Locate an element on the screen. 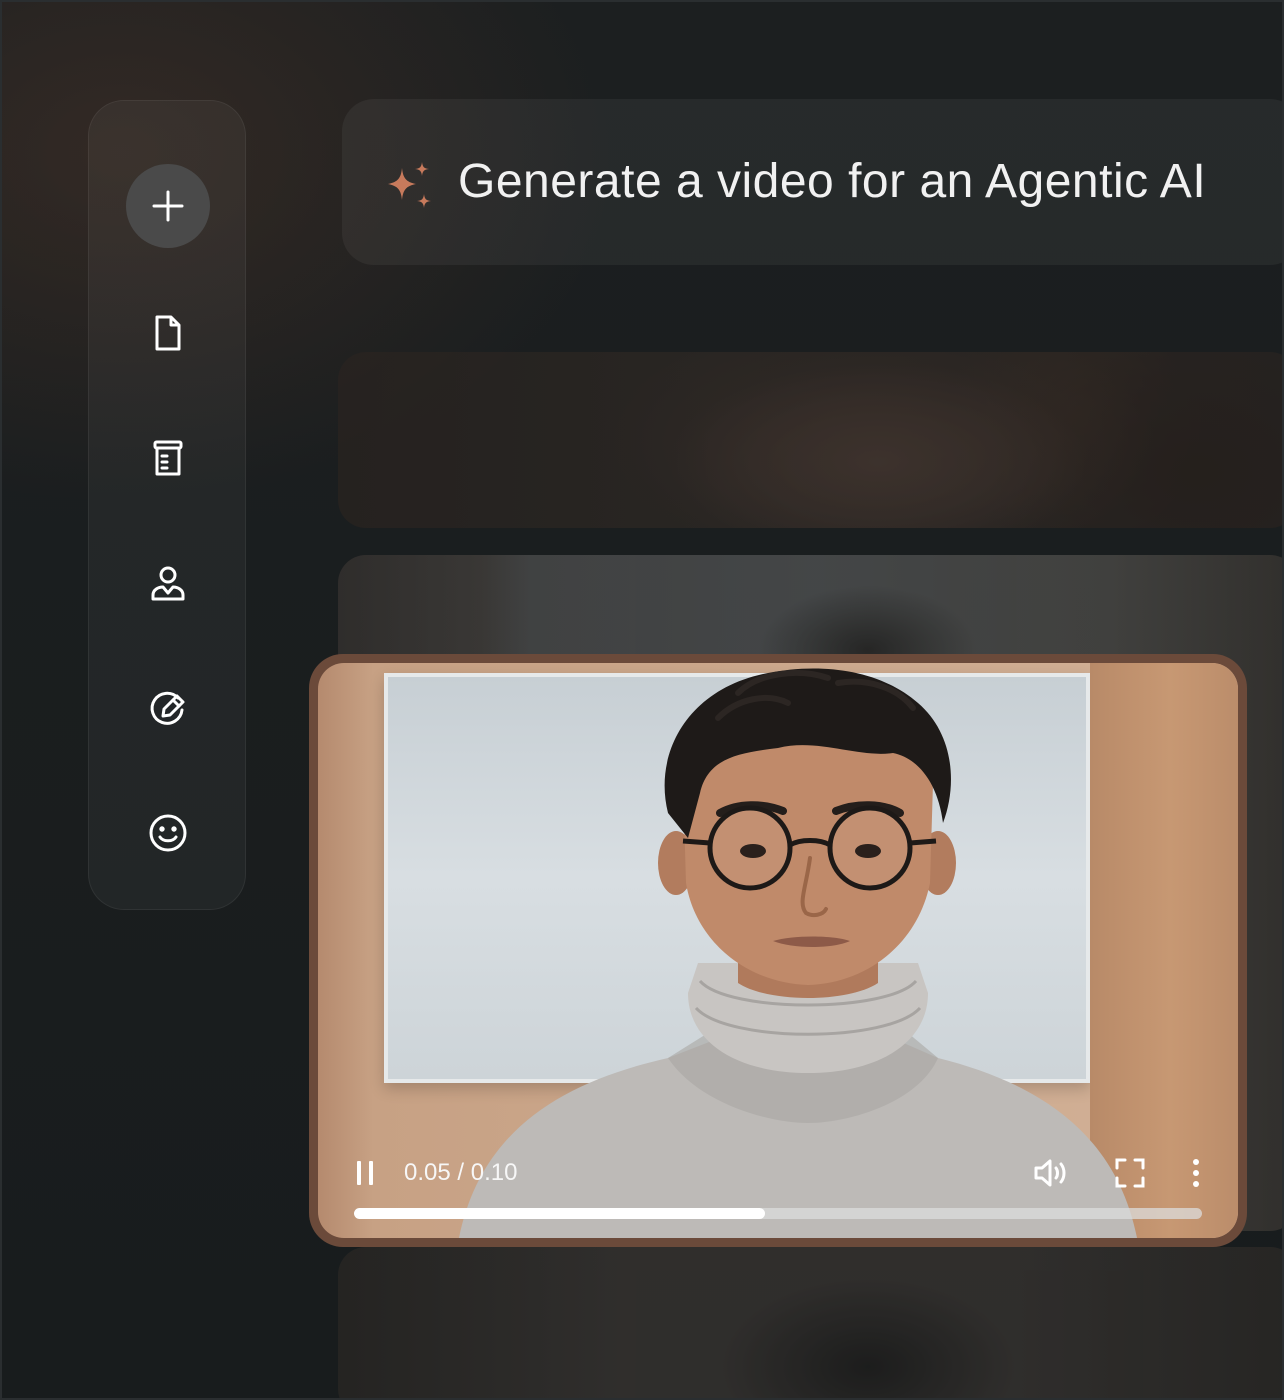 Image resolution: width=1284 pixels, height=1400 pixels. prompt-text: Generate a video for an Agentic AI is located at coordinates (832, 181).